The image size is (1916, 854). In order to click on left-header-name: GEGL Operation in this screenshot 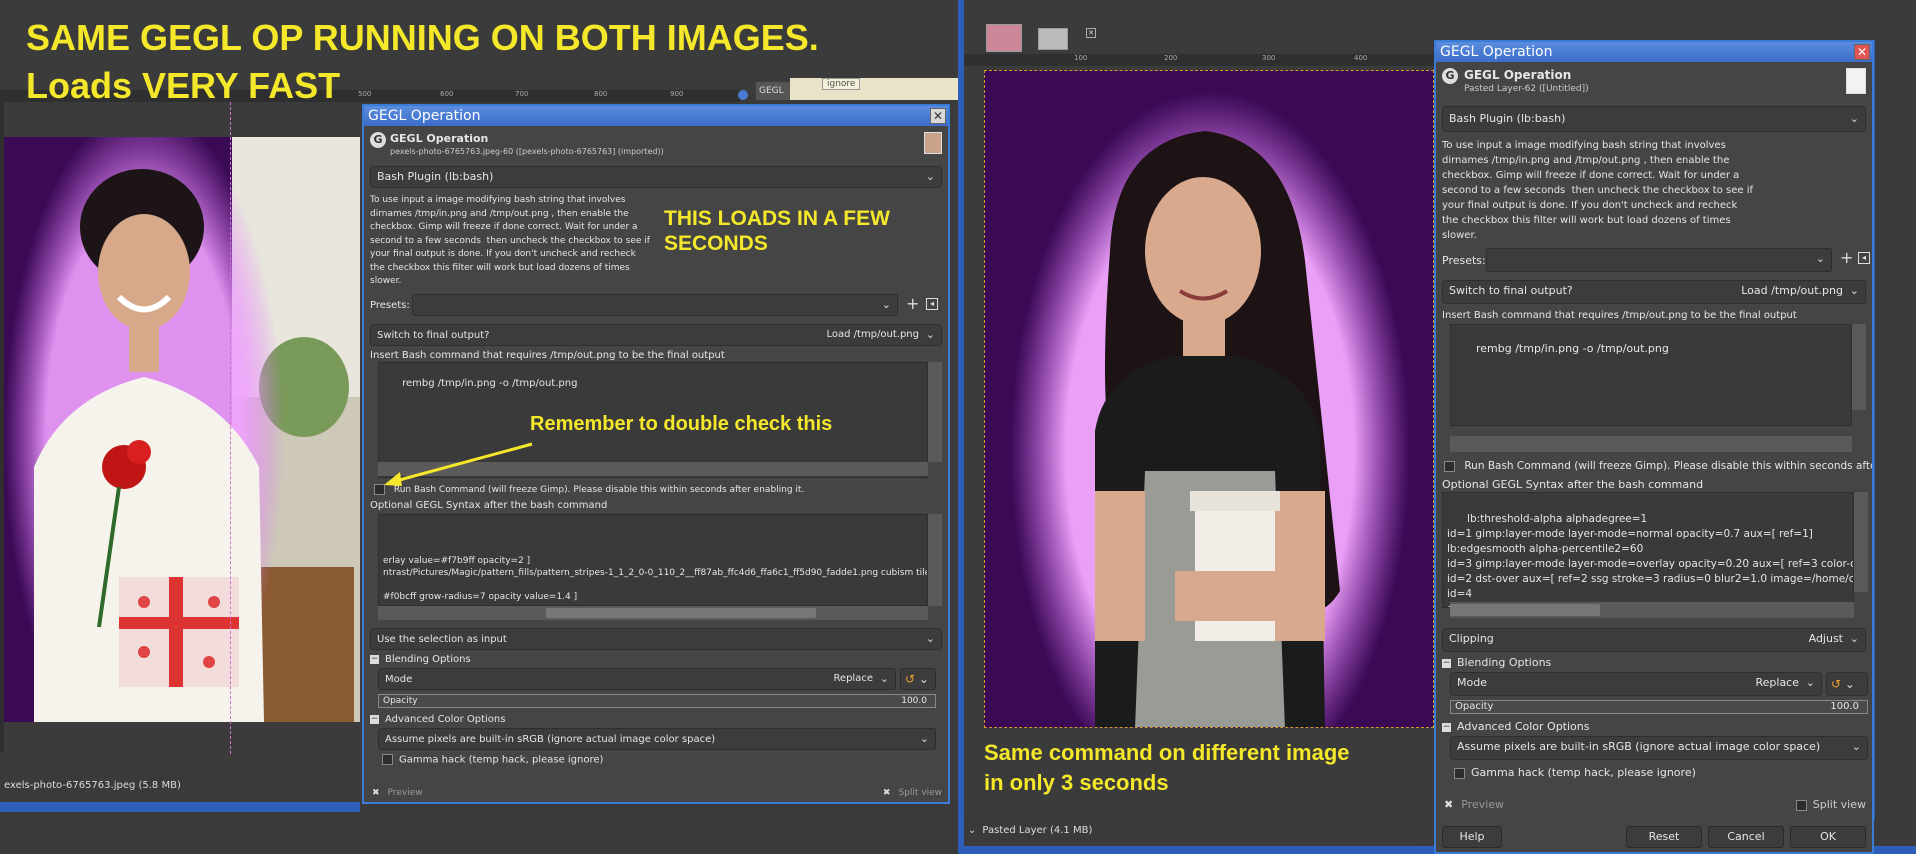, I will do `click(439, 138)`.